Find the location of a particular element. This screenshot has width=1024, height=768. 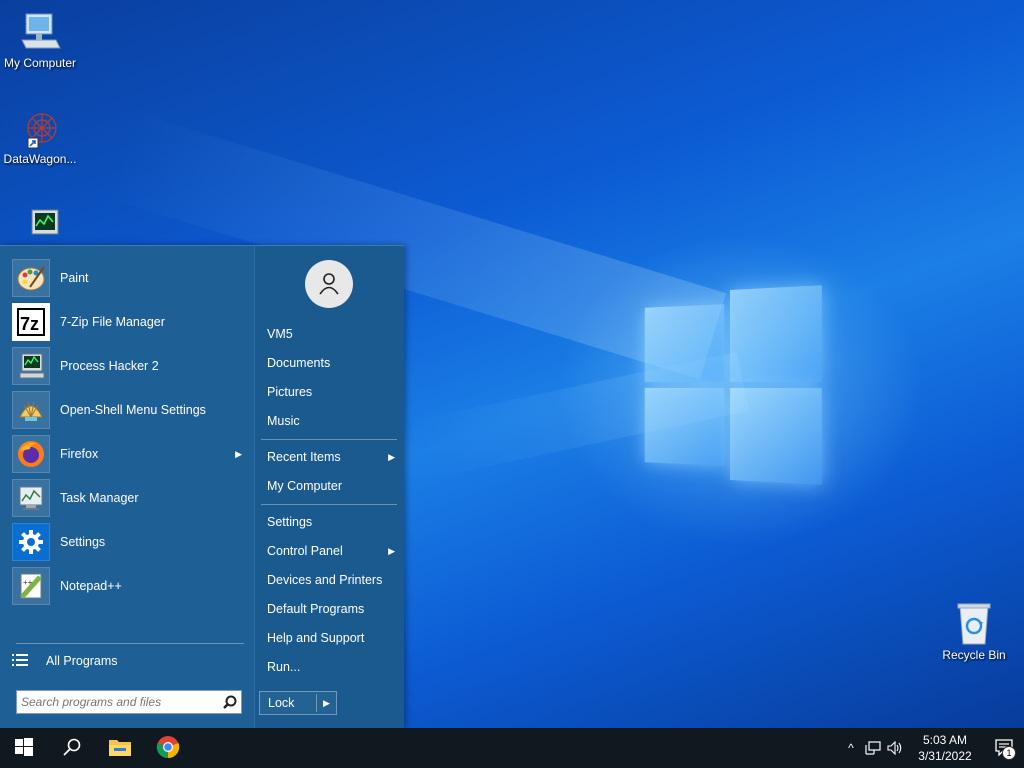

notification-badge: 1 is located at coordinates (1009, 753).